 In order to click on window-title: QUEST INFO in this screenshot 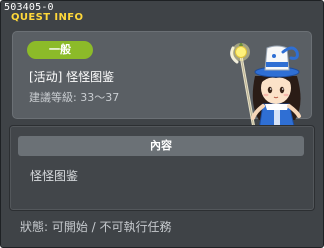, I will do `click(47, 17)`.